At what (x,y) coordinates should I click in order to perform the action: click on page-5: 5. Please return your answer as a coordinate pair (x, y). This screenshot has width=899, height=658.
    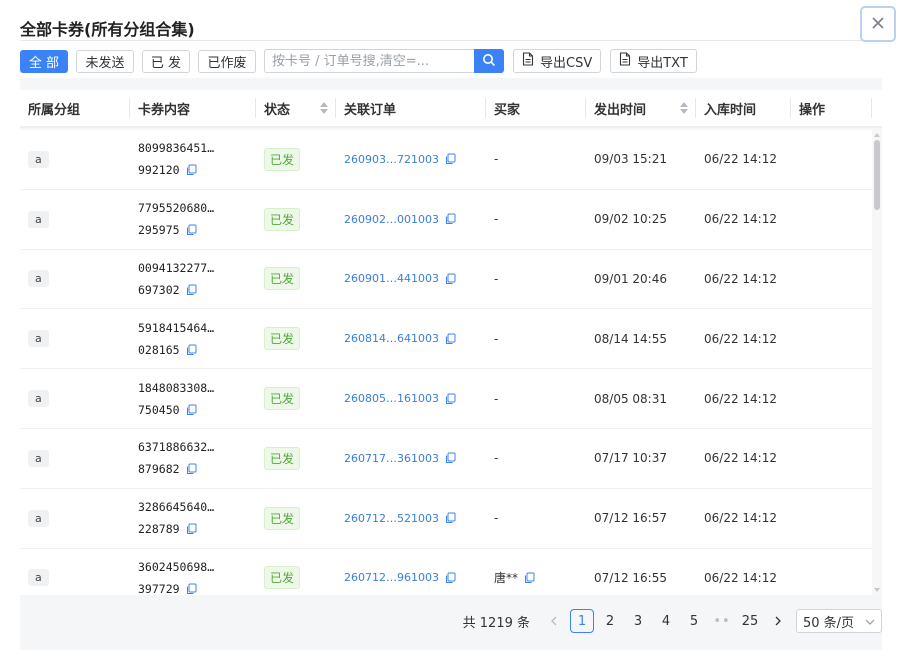
    Looking at the image, I should click on (694, 621).